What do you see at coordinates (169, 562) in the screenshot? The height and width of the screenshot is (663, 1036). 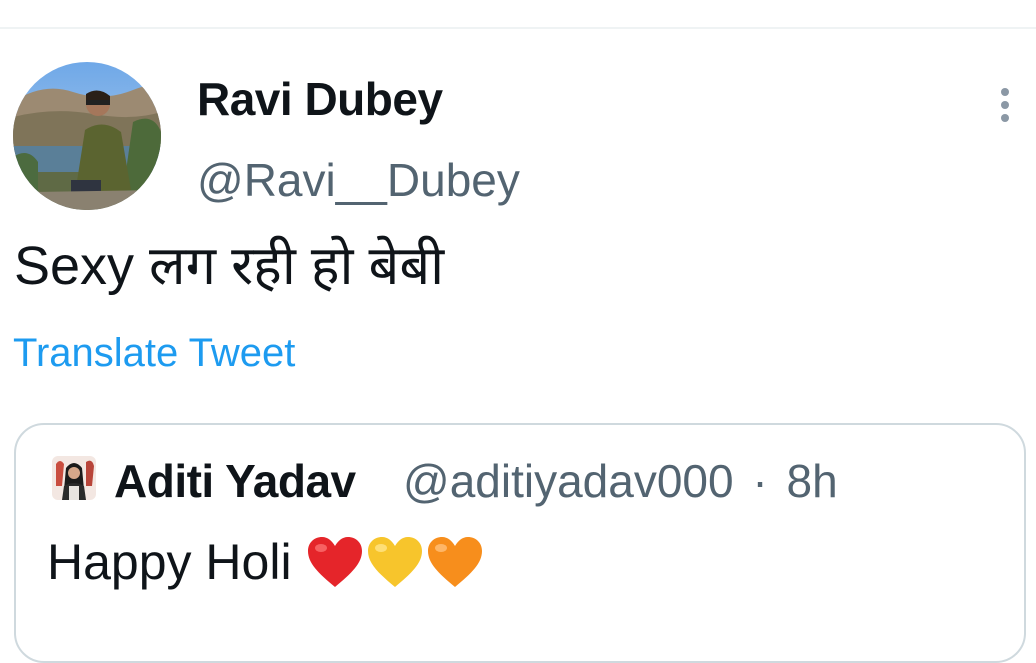 I see `quoted-tweet-text: Happy Holi` at bounding box center [169, 562].